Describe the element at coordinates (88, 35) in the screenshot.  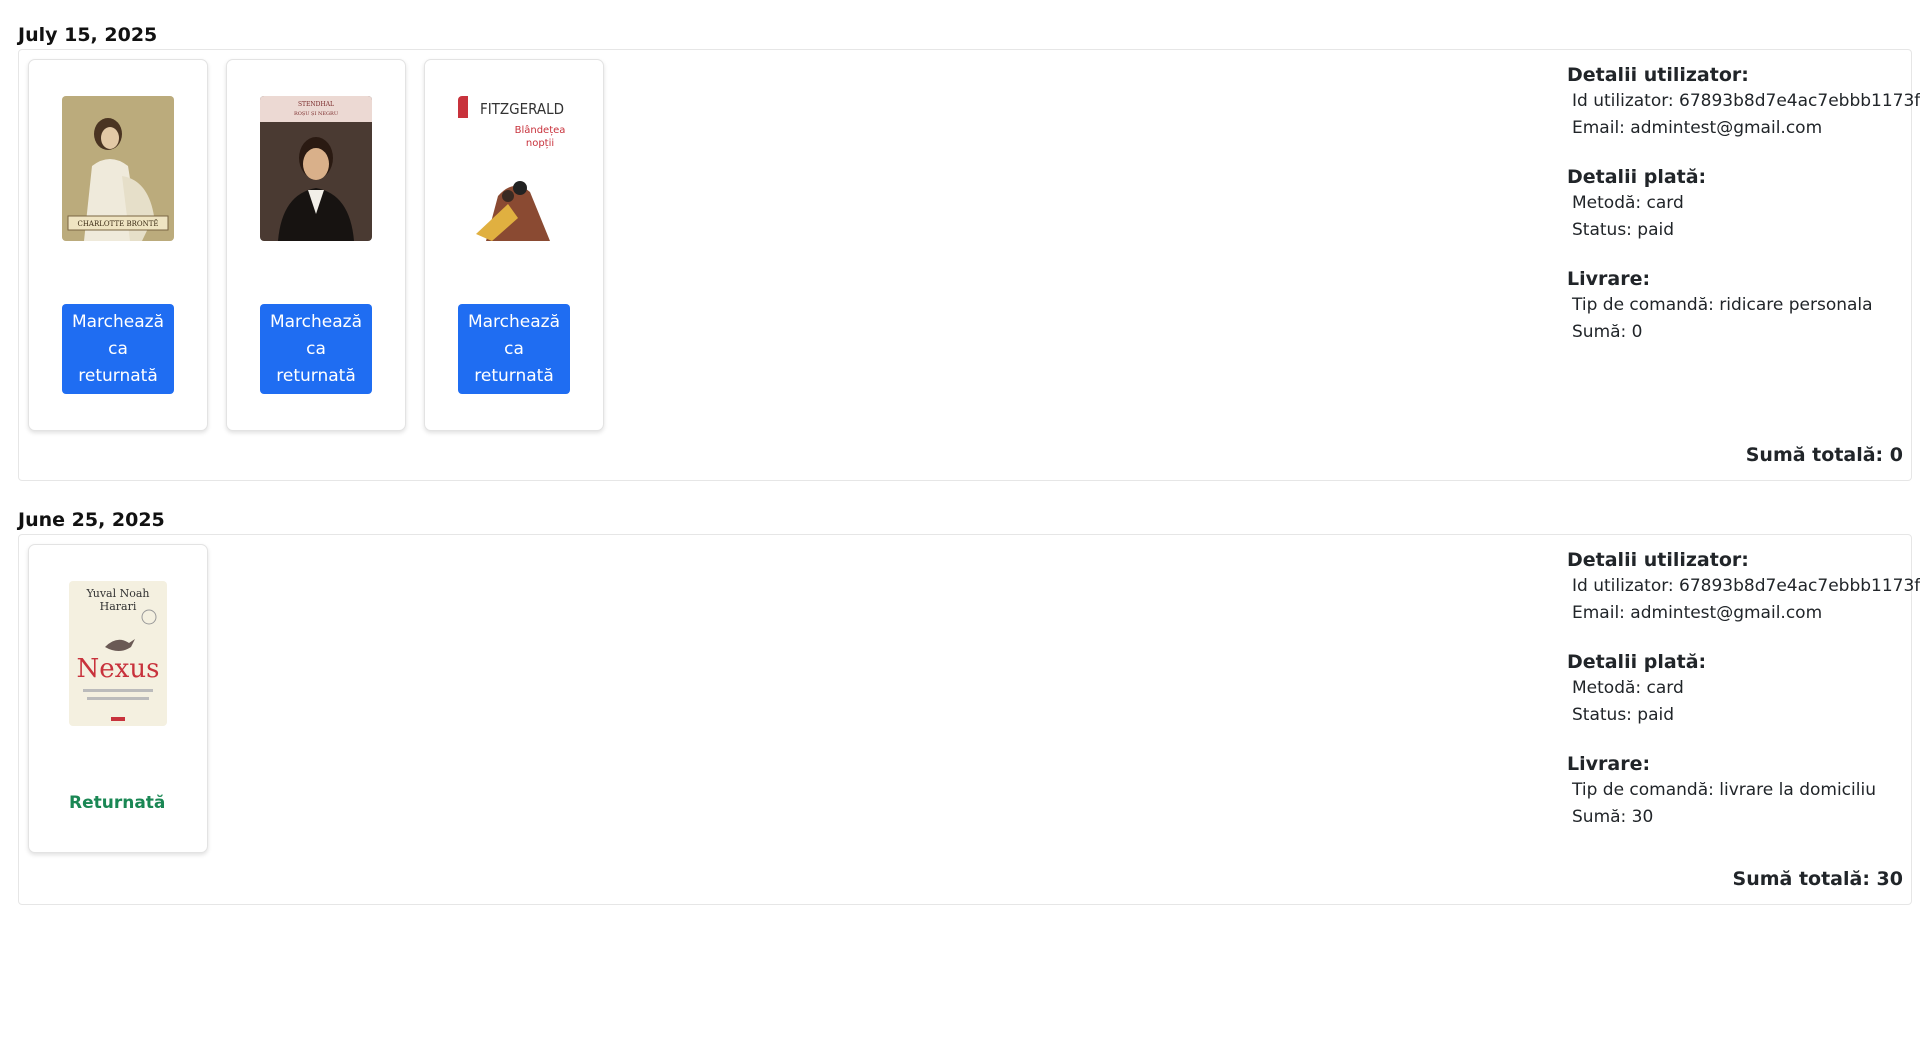
I see `order-date: July 15, 2025` at that location.